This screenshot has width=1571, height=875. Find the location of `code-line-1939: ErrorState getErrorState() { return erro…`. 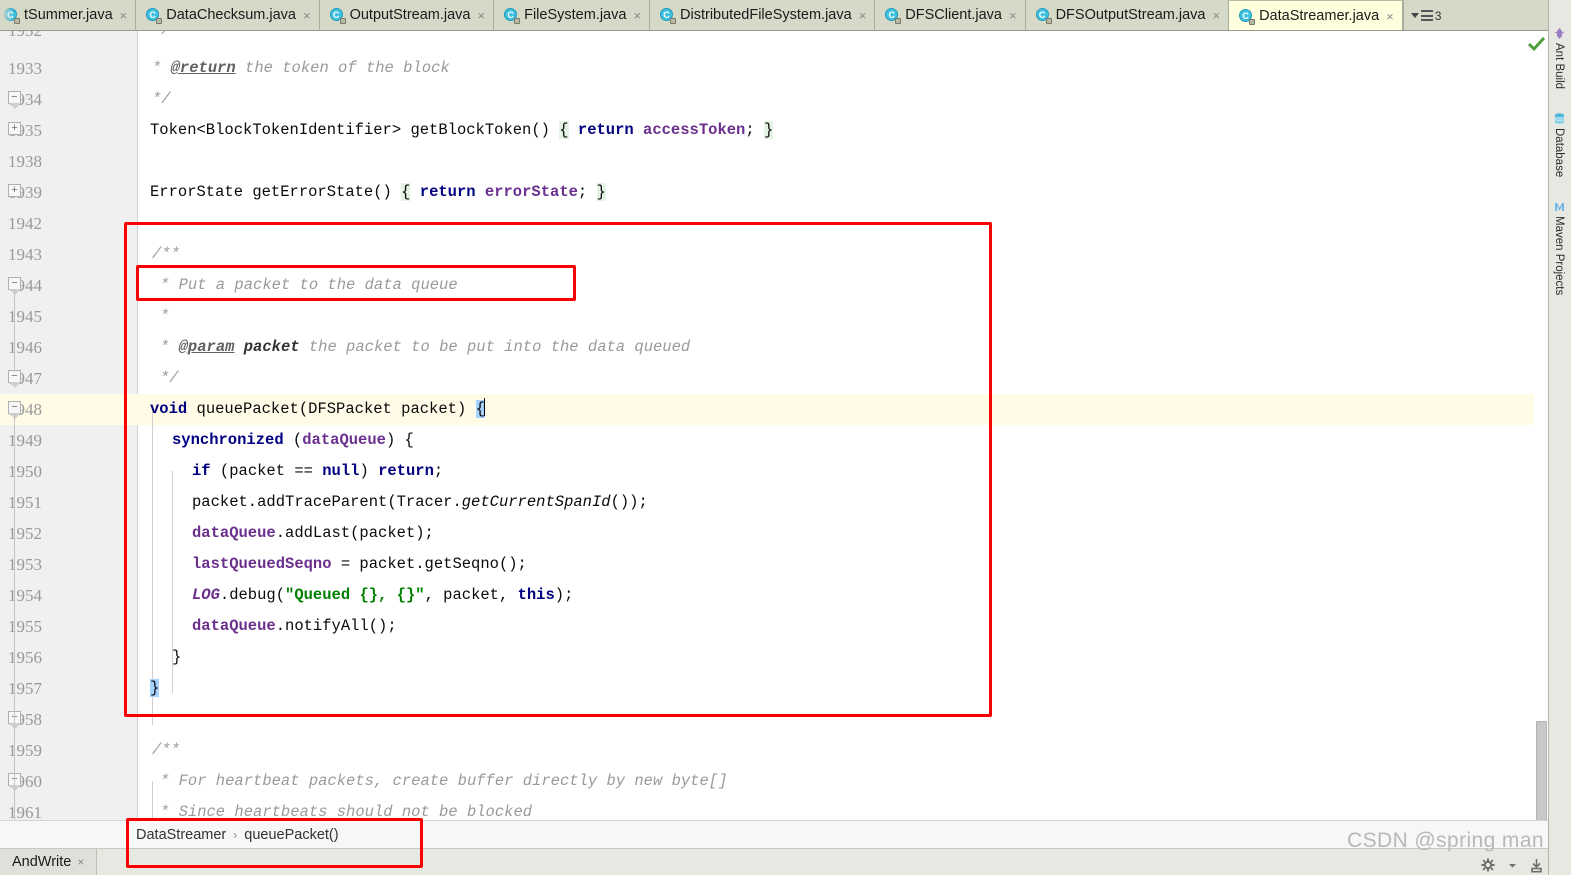

code-line-1939: ErrorState getErrorState() { return erro… is located at coordinates (378, 192).